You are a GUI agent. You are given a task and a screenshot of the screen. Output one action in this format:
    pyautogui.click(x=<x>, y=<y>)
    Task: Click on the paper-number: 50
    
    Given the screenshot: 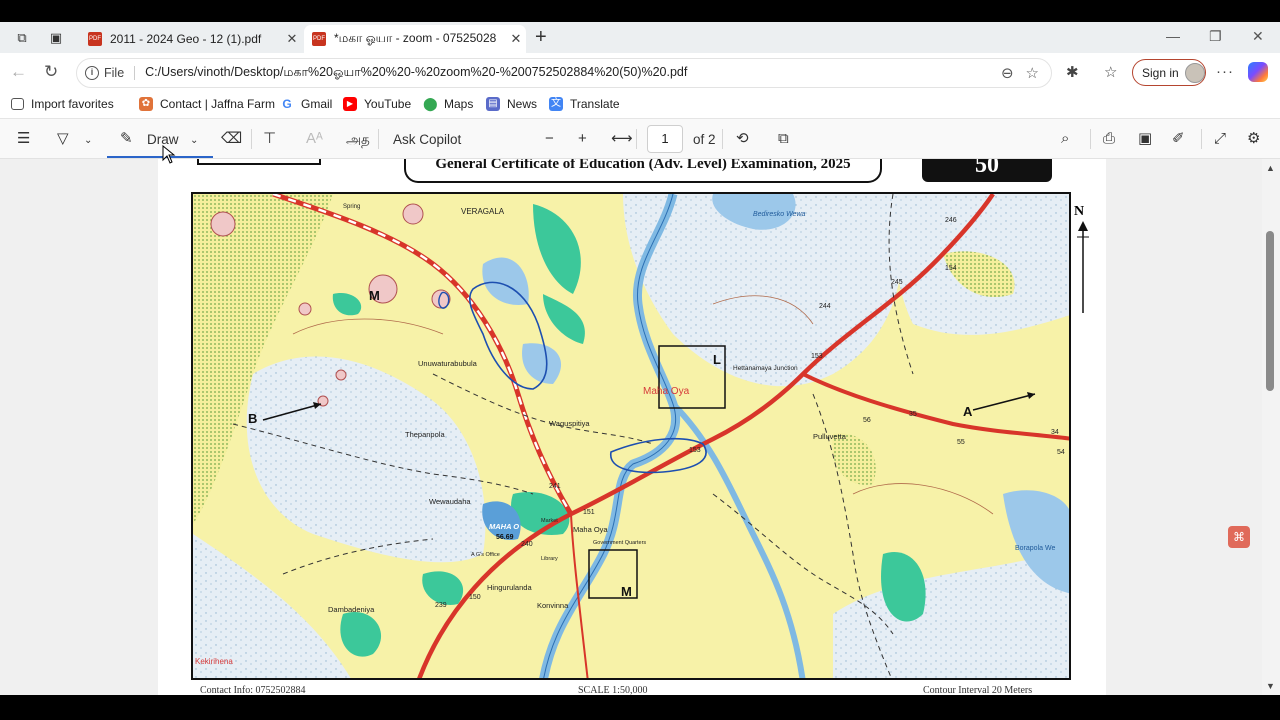 What is the action you would take?
    pyautogui.click(x=987, y=170)
    